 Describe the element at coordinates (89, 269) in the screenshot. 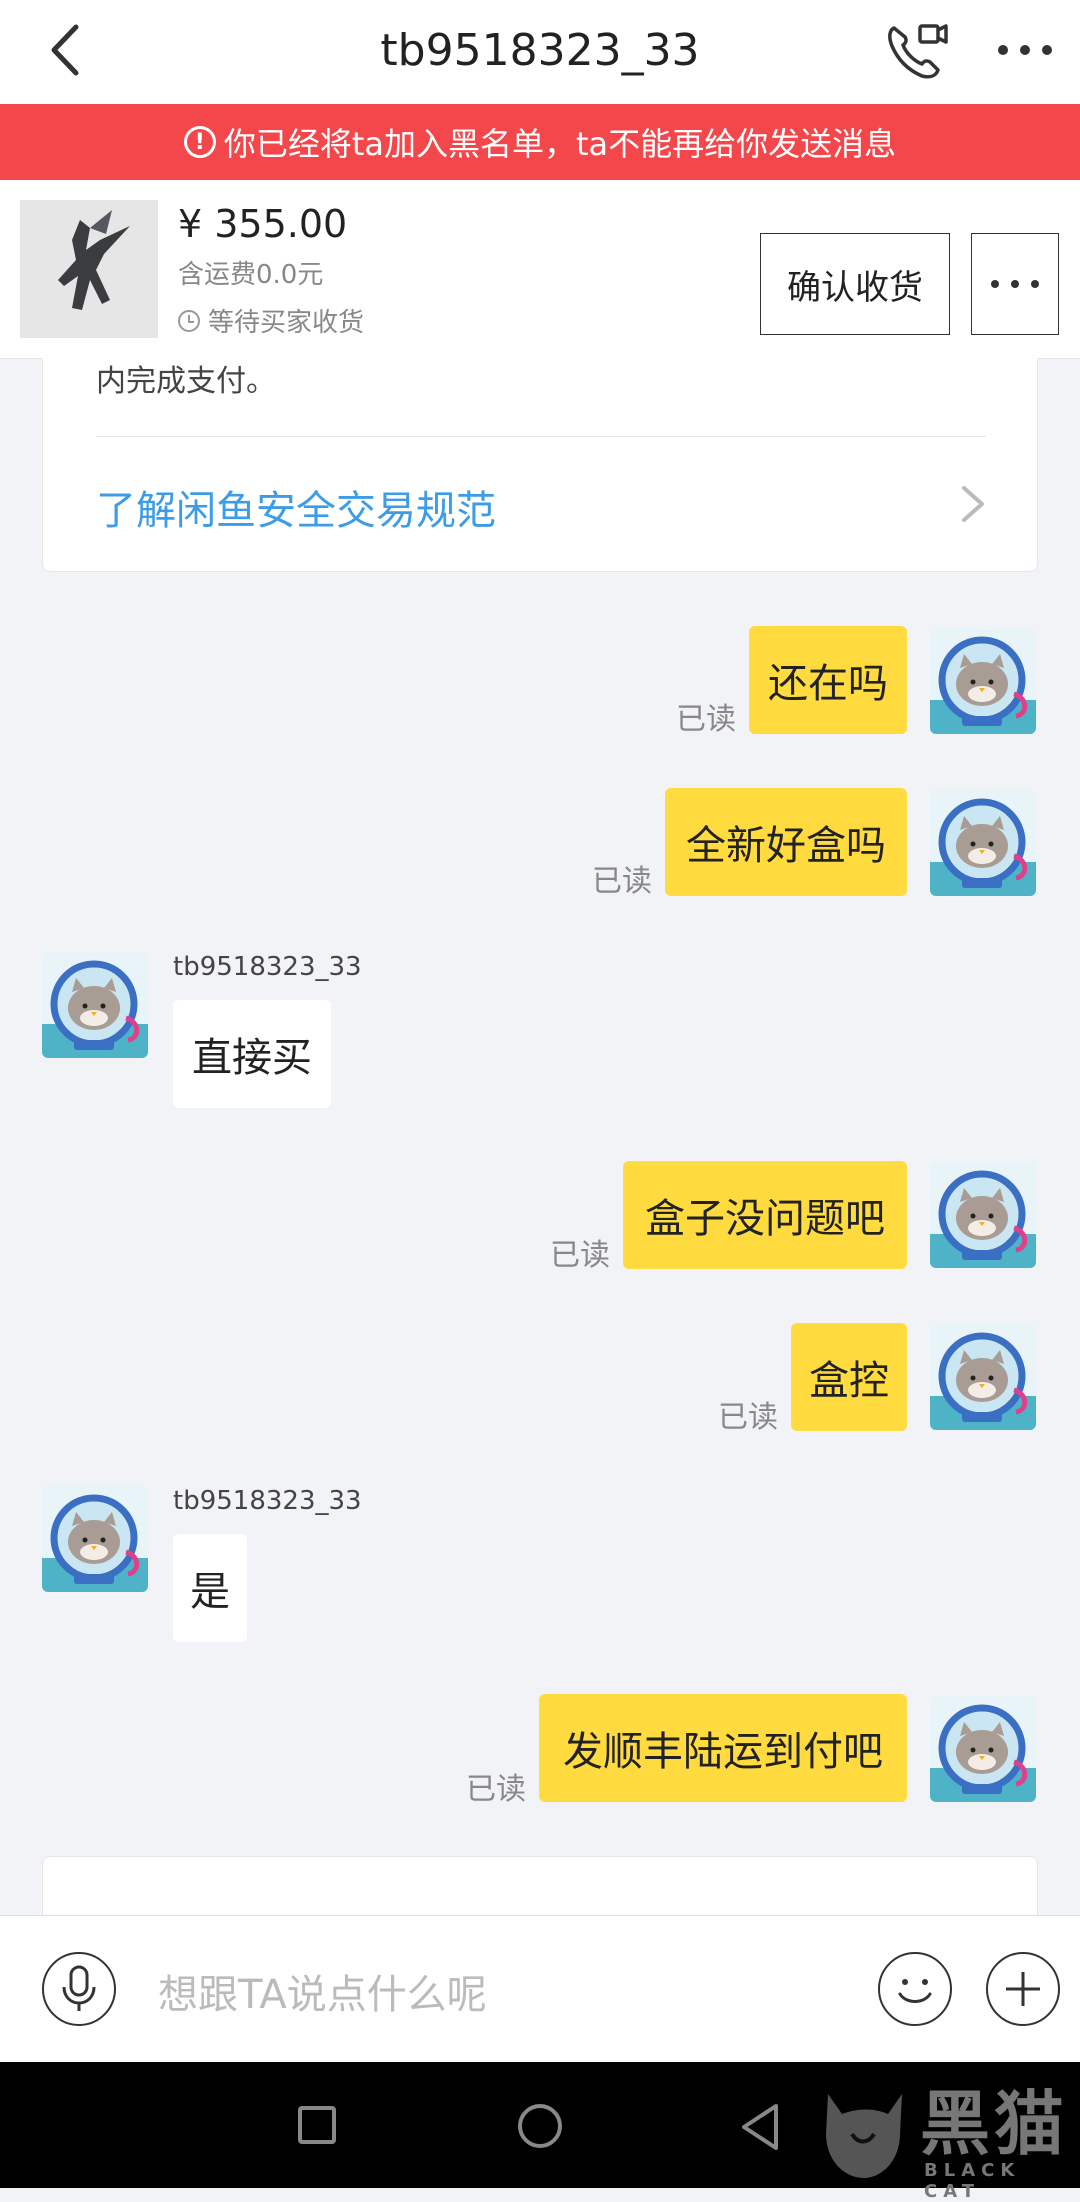

I see `product-thumbnail` at that location.